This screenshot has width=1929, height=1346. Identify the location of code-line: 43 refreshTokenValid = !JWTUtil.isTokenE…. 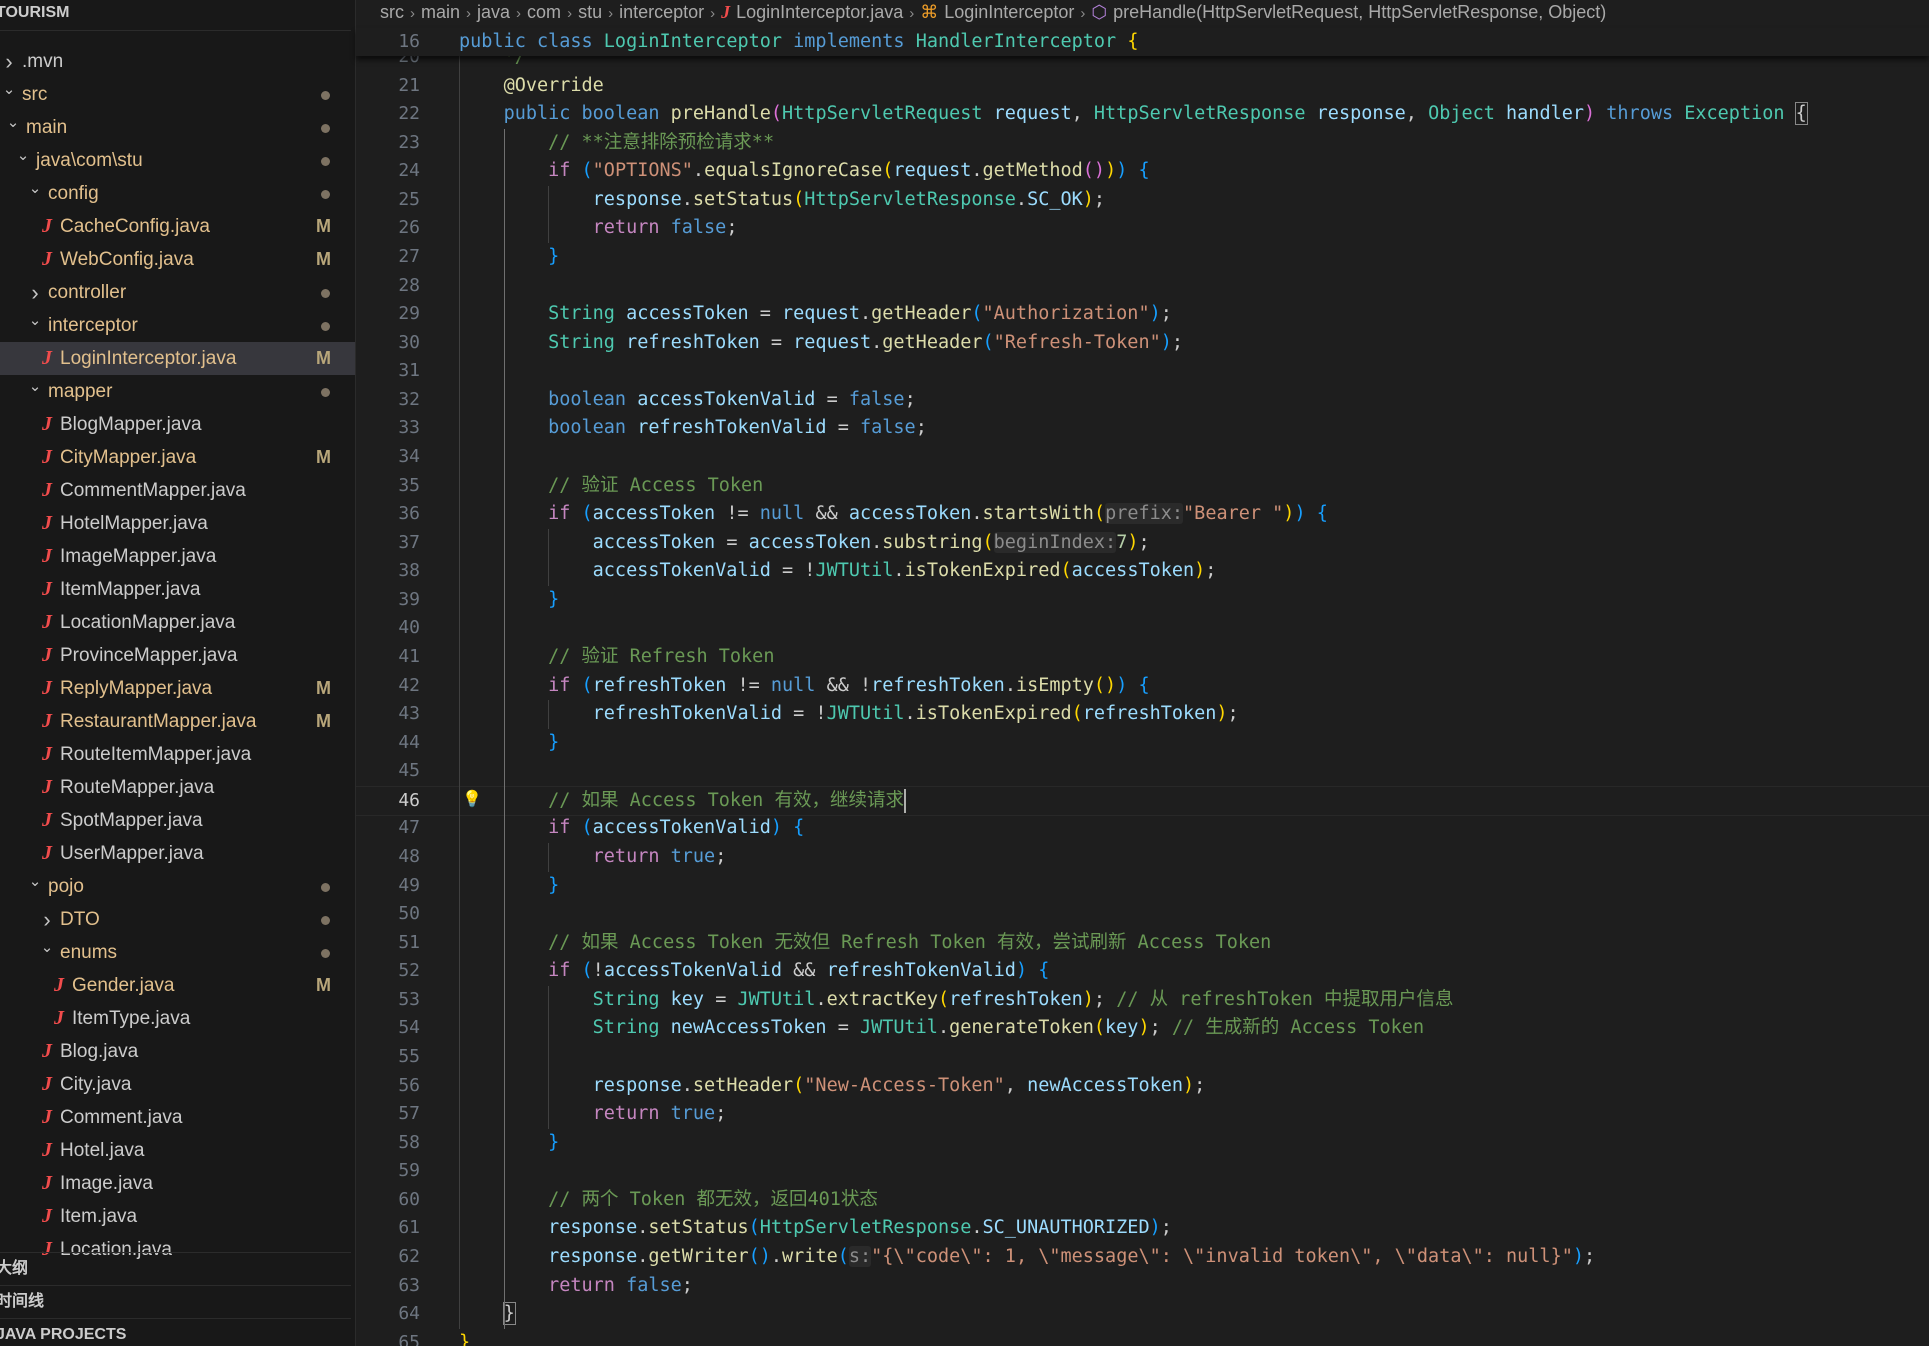
(1142, 714).